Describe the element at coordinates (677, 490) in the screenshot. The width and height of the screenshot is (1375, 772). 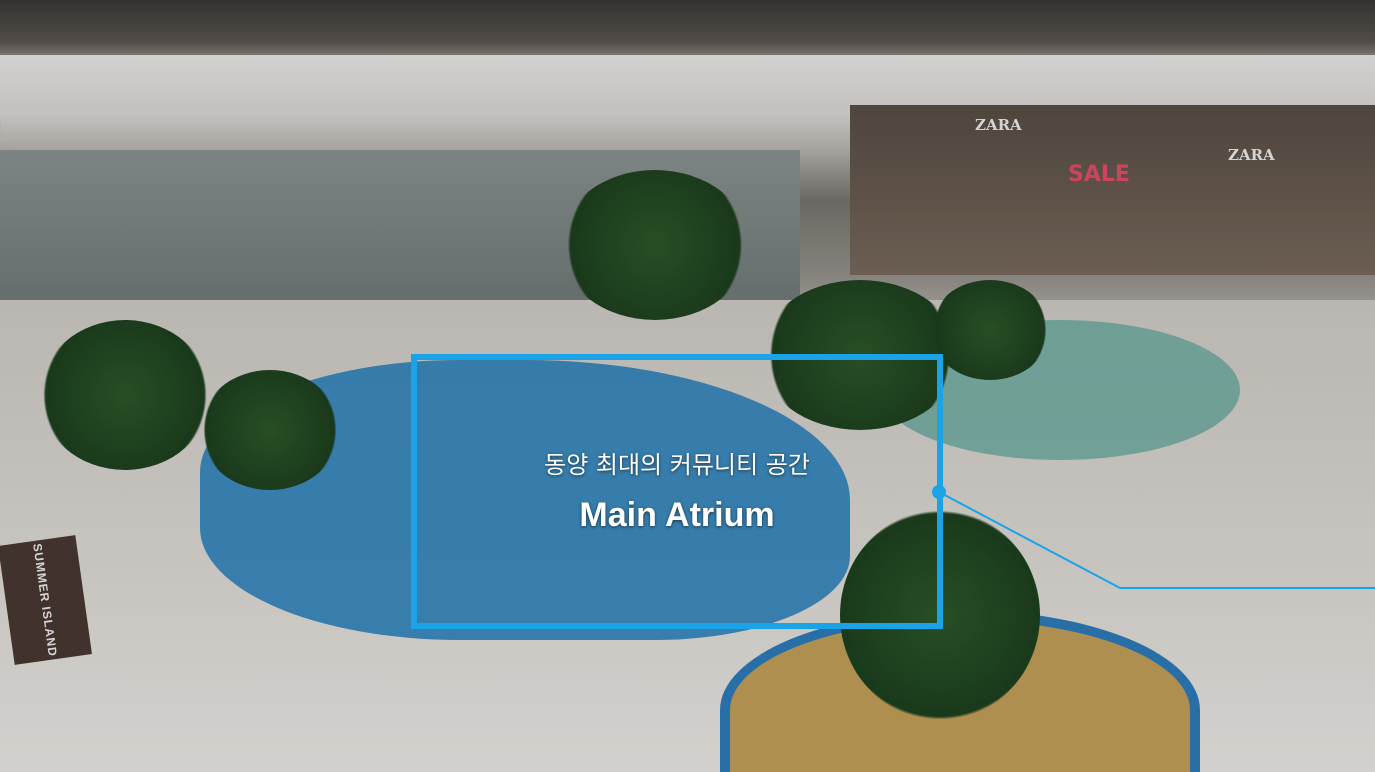
I see `hotspot-caption: 동양 최대의 커뮤니티 공간 Main Atrium` at that location.